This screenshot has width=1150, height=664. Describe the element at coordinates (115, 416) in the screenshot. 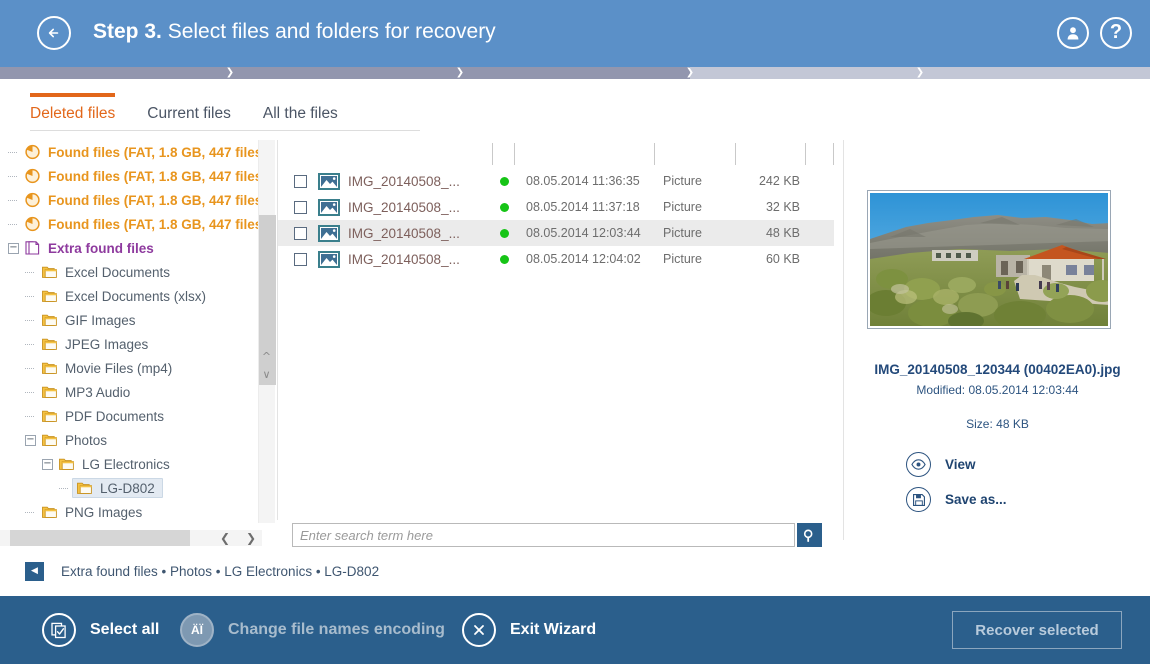

I see `tree-item-label: PDF Documents` at that location.